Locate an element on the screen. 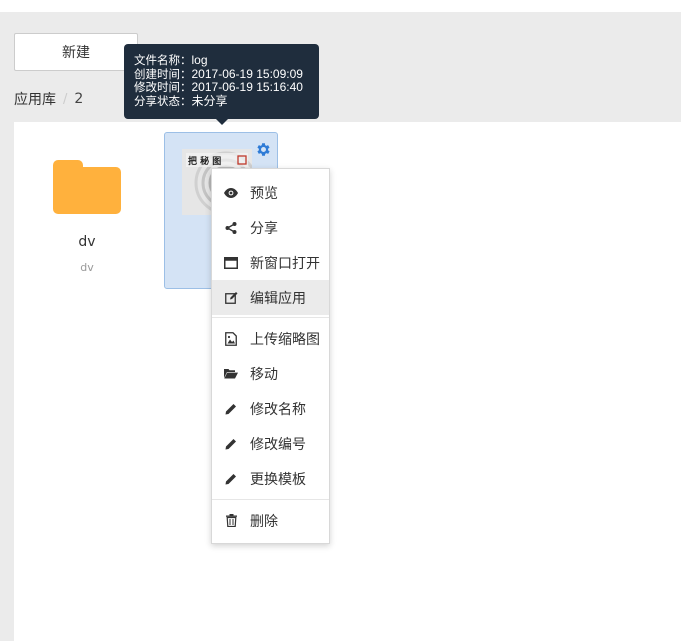 The width and height of the screenshot is (681, 641). menu-item-label: 修改名称 is located at coordinates (278, 409).